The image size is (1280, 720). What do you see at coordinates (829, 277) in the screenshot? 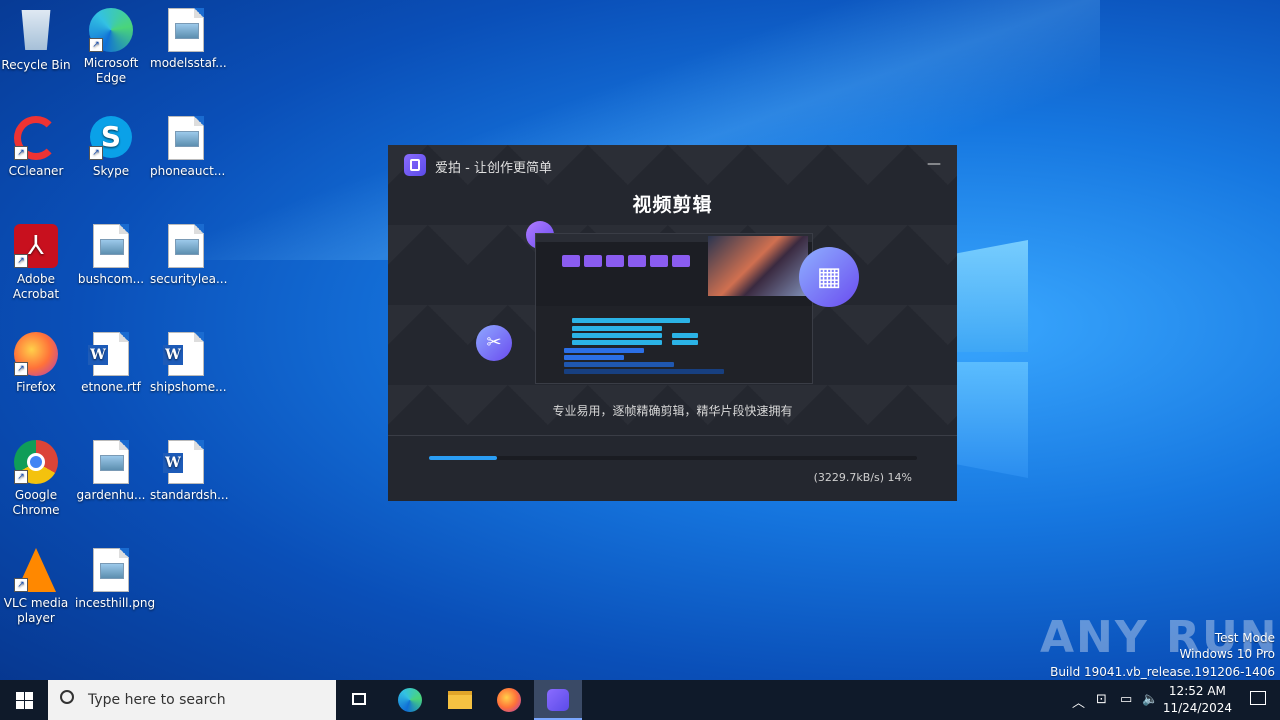
I see `film-icon: ▦` at bounding box center [829, 277].